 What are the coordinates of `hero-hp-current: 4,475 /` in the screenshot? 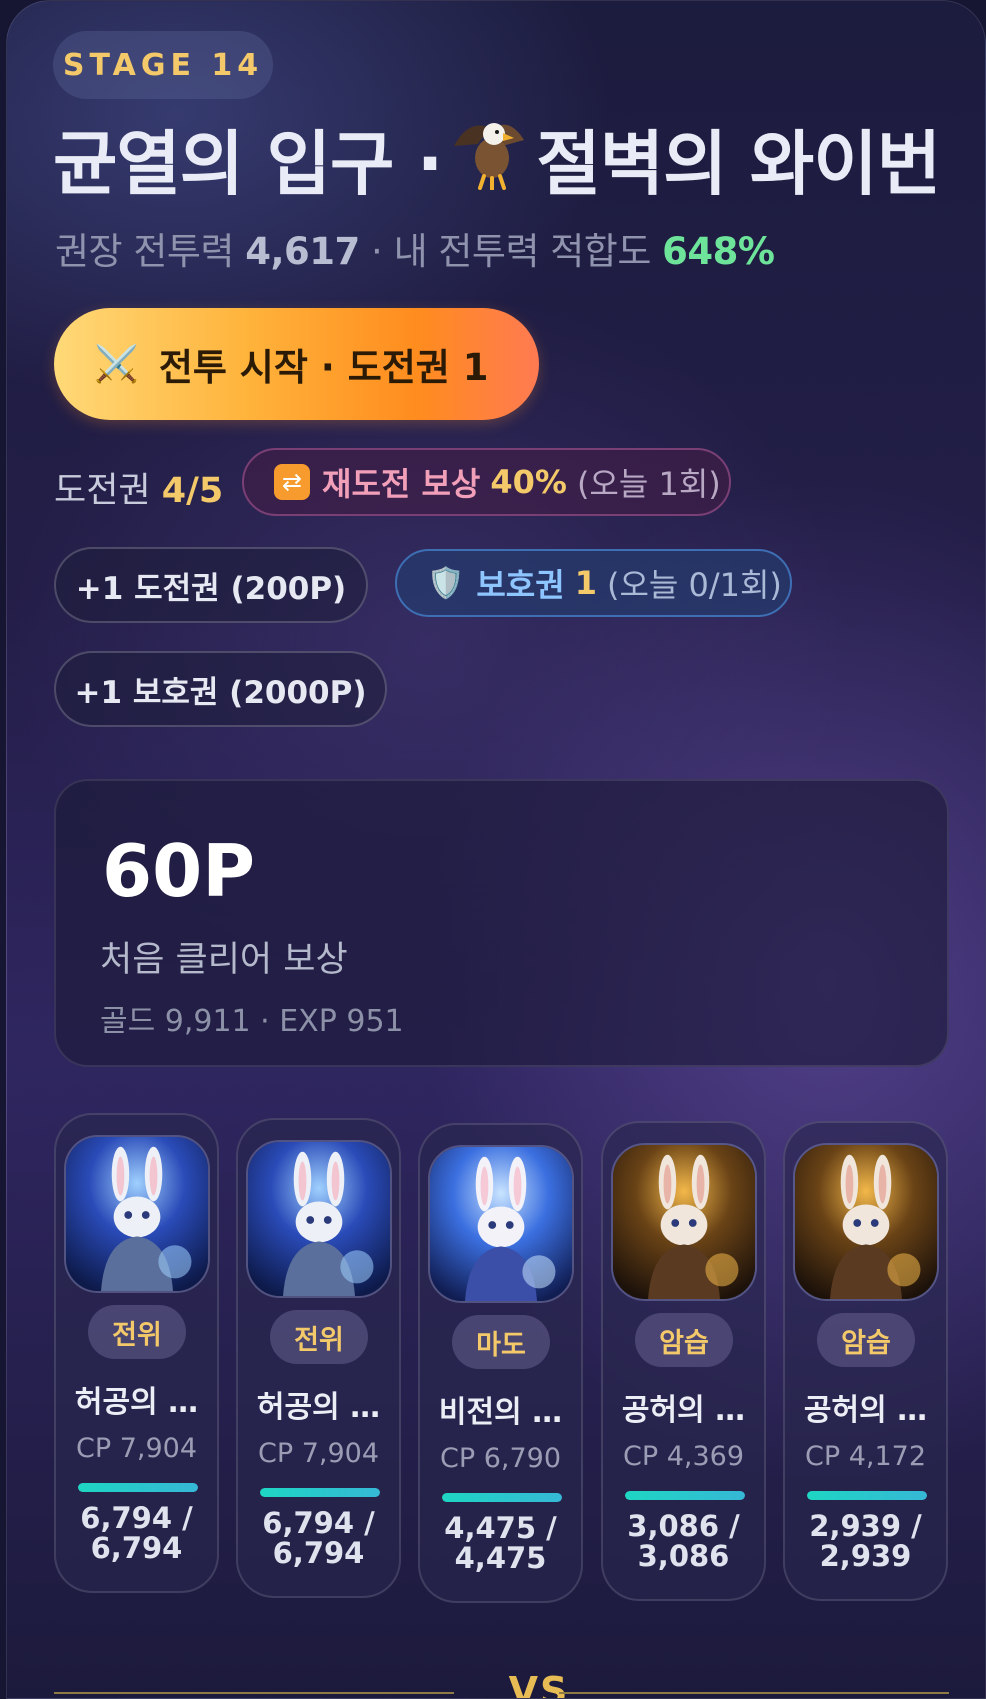 It's located at (500, 1528).